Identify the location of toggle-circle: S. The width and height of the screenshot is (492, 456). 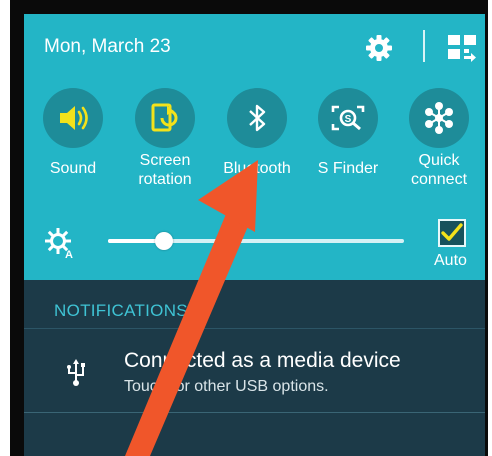
(348, 118).